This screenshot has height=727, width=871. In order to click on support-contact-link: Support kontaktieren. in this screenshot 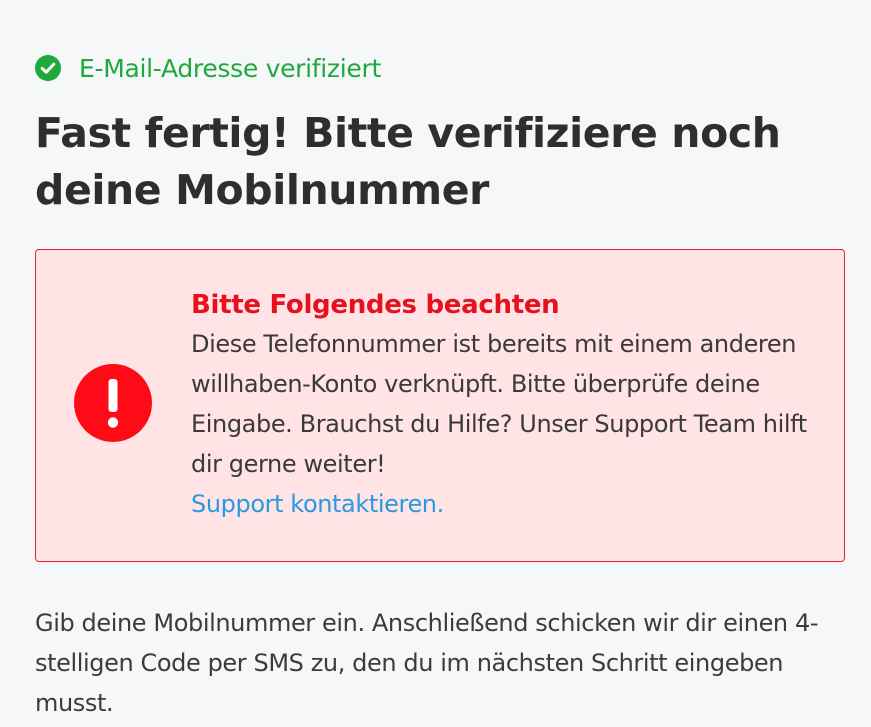, I will do `click(511, 504)`.